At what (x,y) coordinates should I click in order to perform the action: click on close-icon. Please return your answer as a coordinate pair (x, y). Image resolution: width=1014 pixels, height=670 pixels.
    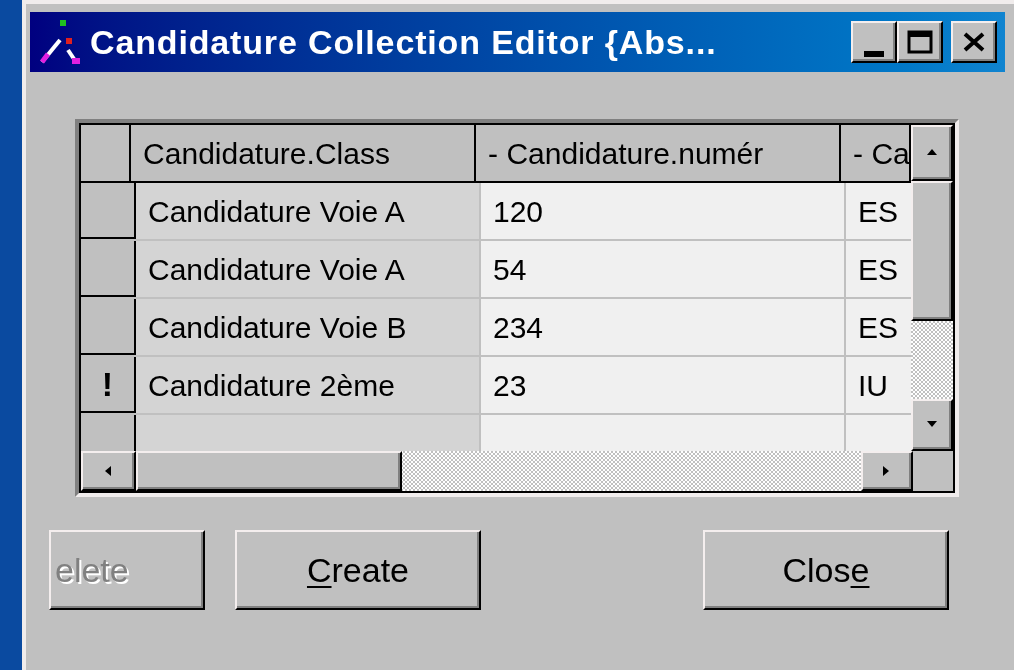
    Looking at the image, I should click on (974, 42).